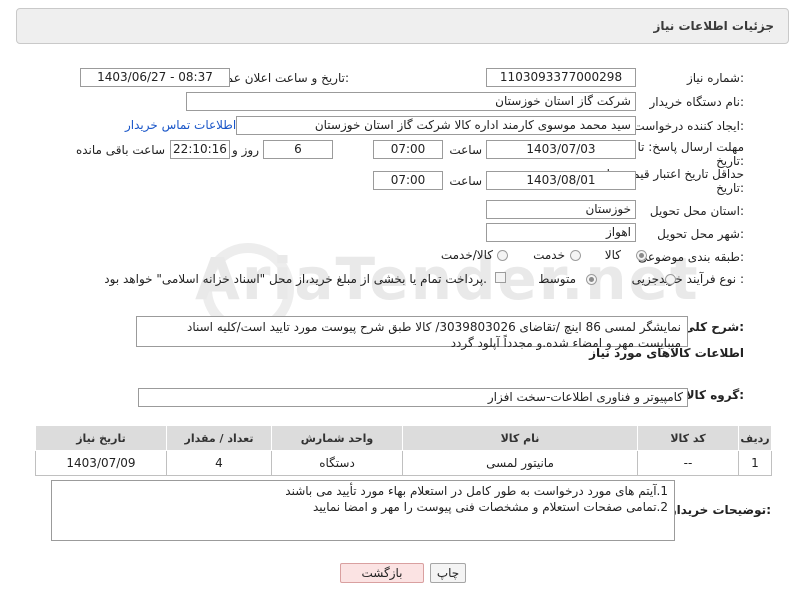 This screenshot has height=598, width=789. What do you see at coordinates (402, 26) in the screenshot?
I see `header-panel: جزئیات اطلاعات نیاز` at bounding box center [402, 26].